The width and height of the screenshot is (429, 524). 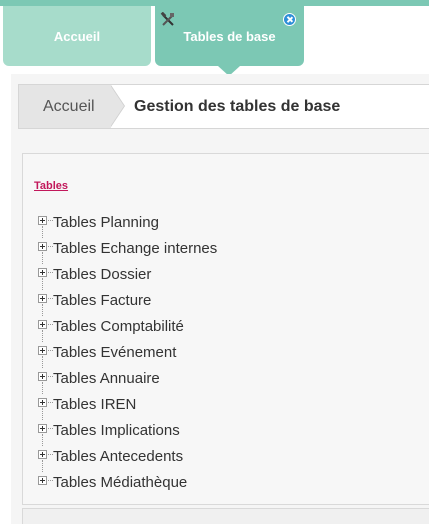 I want to click on breadcrumb: Accueil Gestion des tables de base, so click(x=223, y=106).